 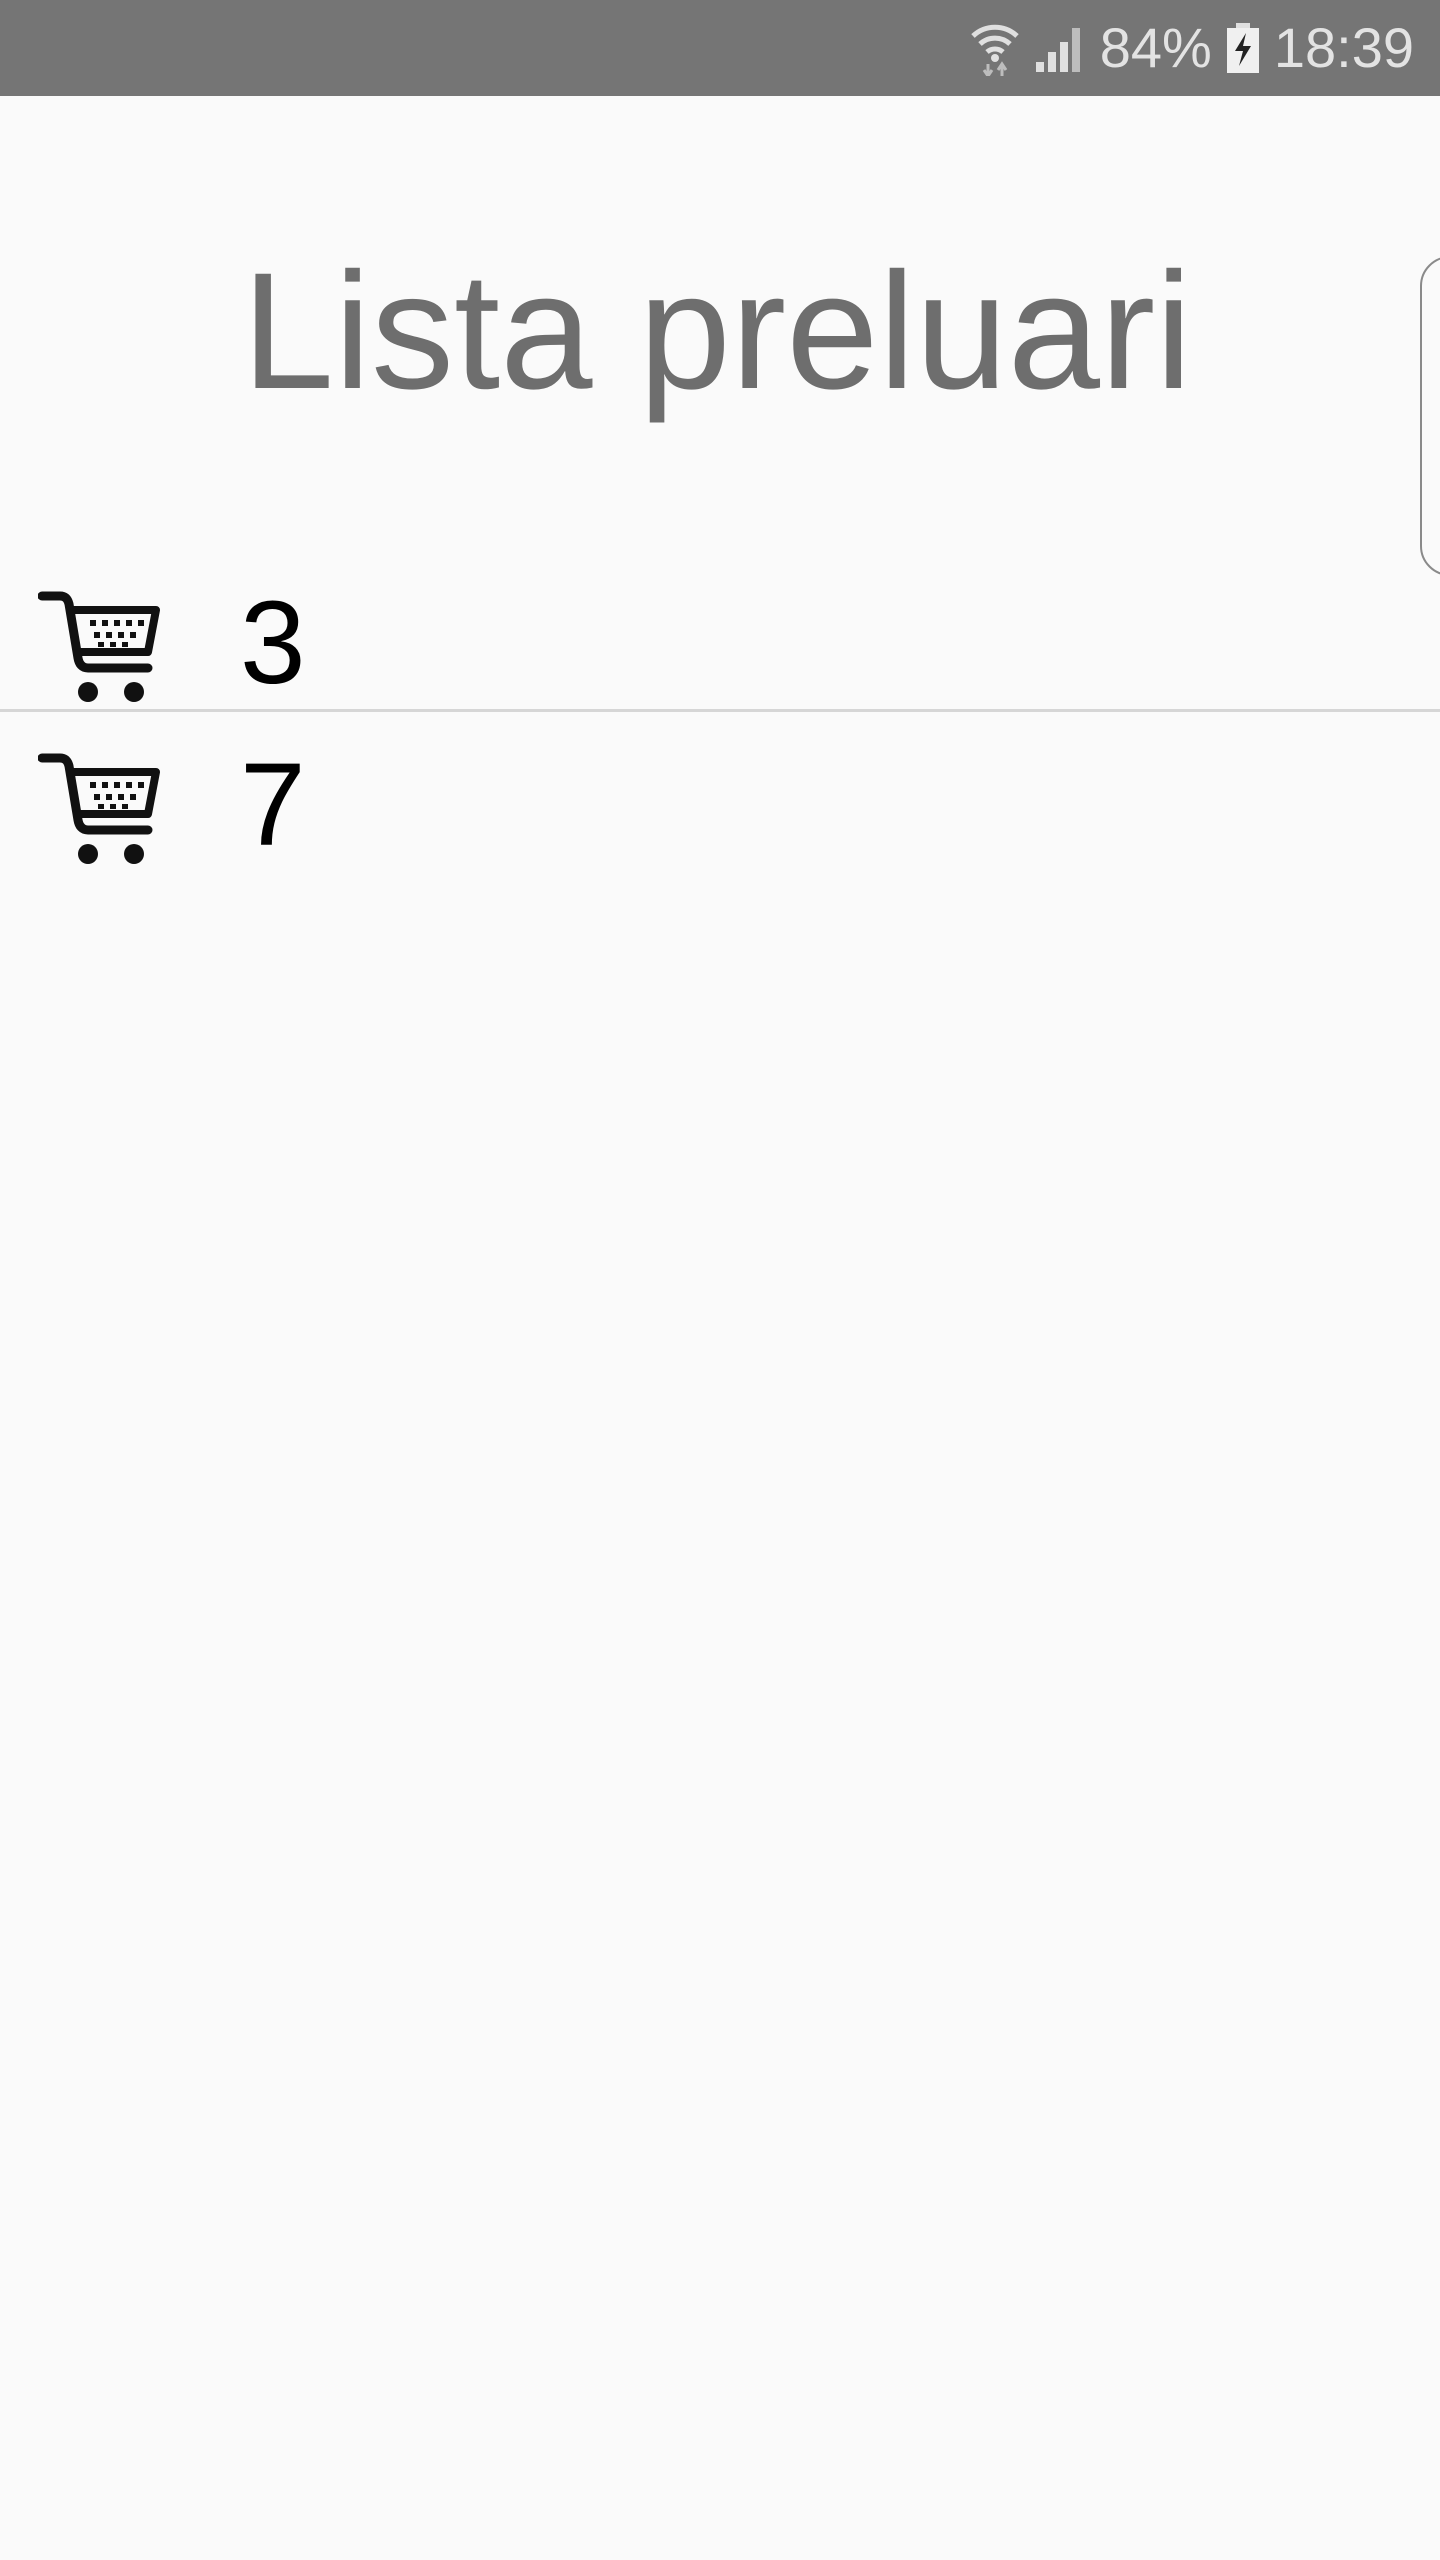 I want to click on wifi-icon, so click(x=995, y=48).